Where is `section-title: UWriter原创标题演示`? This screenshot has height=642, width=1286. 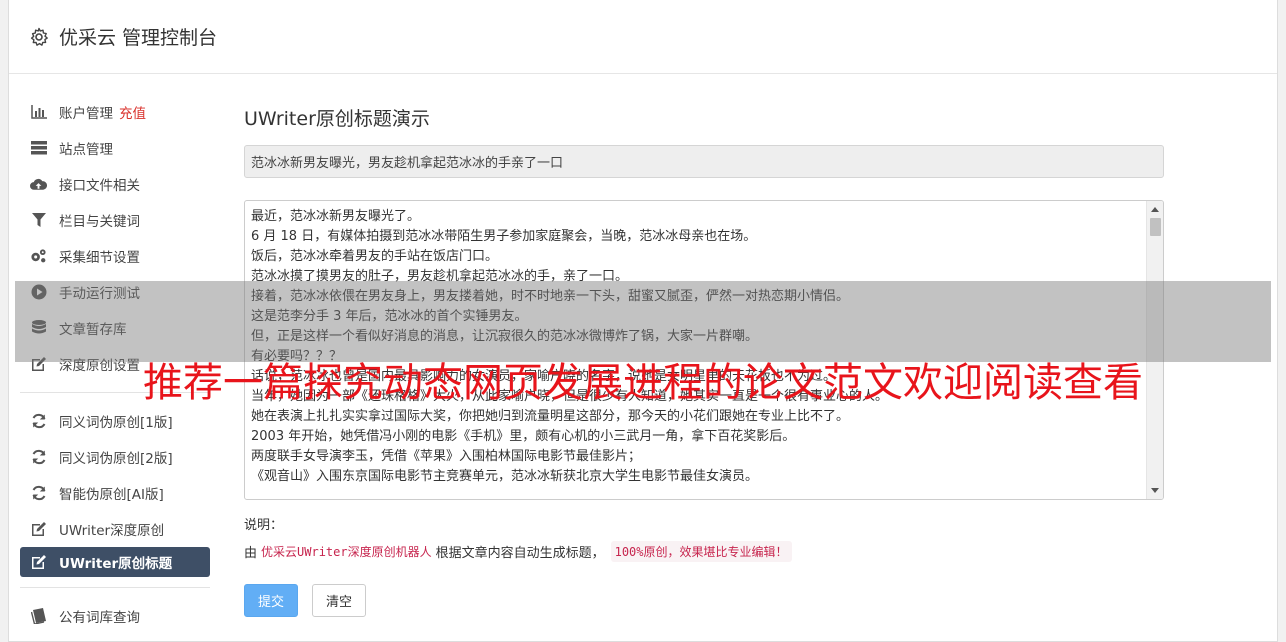 section-title: UWriter原创标题演示 is located at coordinates (337, 119).